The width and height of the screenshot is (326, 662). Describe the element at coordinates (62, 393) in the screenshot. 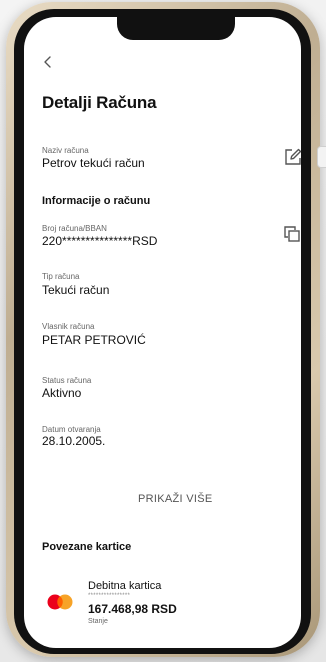

I see `account-status-value: Aktivno` at that location.